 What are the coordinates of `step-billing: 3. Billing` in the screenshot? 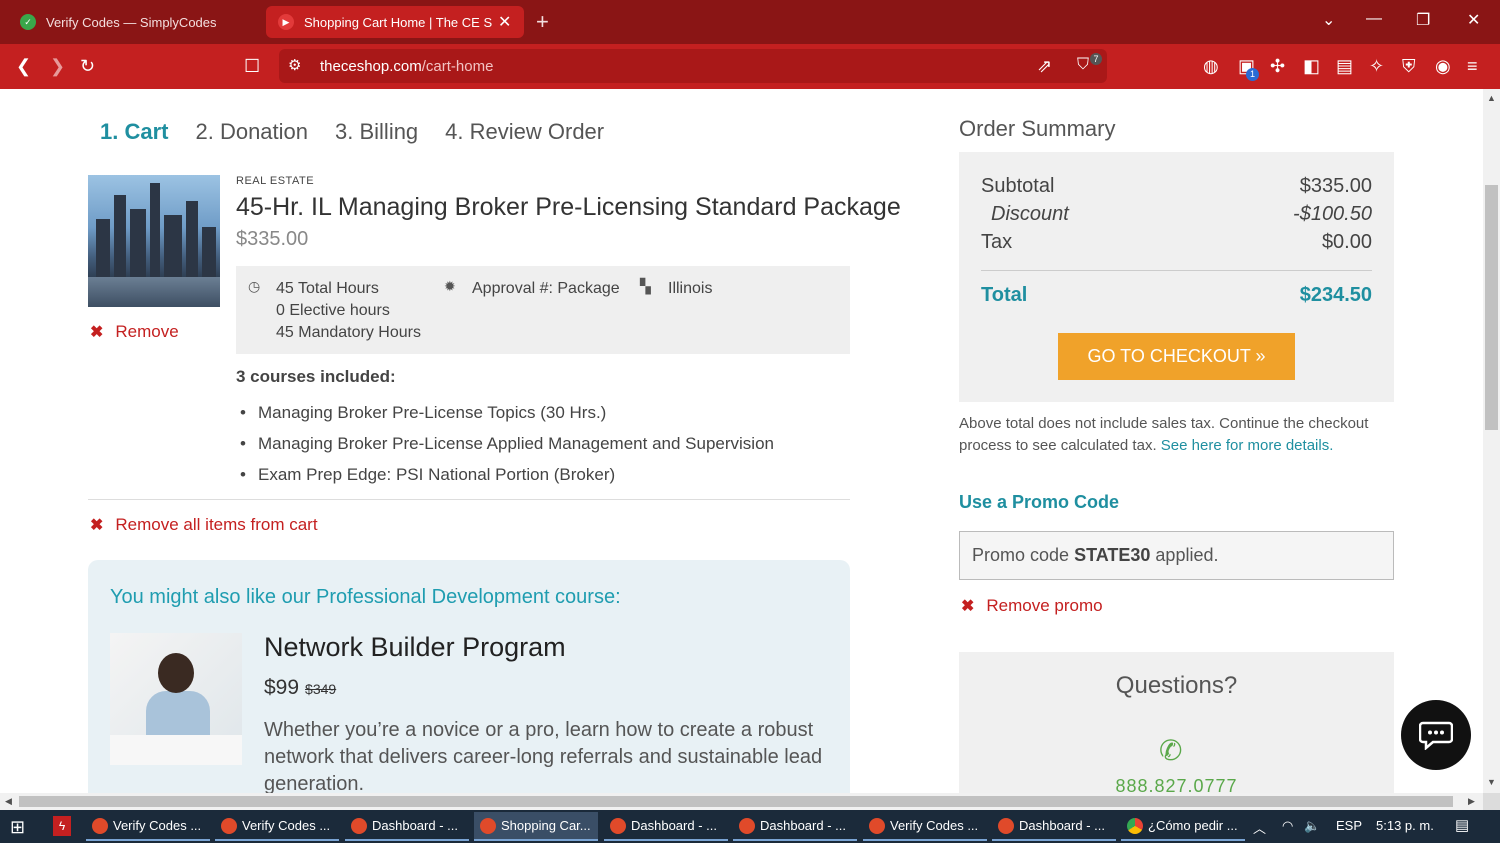 It's located at (376, 132).